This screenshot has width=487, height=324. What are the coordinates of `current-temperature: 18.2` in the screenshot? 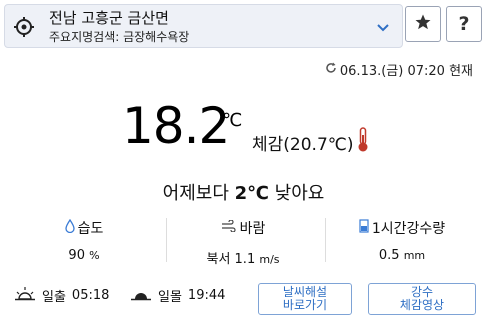 It's located at (176, 126).